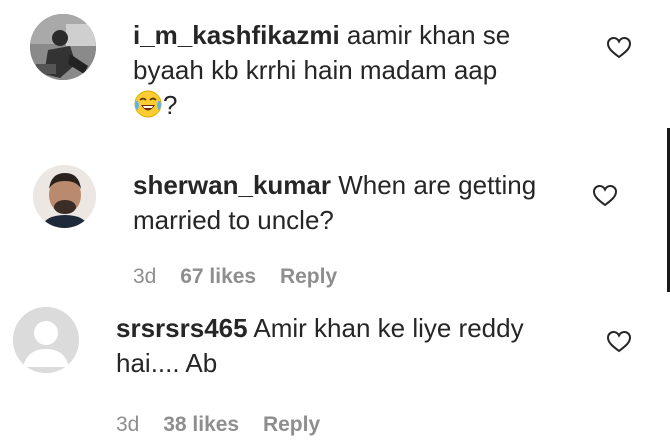 This screenshot has height=443, width=670. I want to click on comment-meta: 3d 67 likes Reply, so click(244, 277).